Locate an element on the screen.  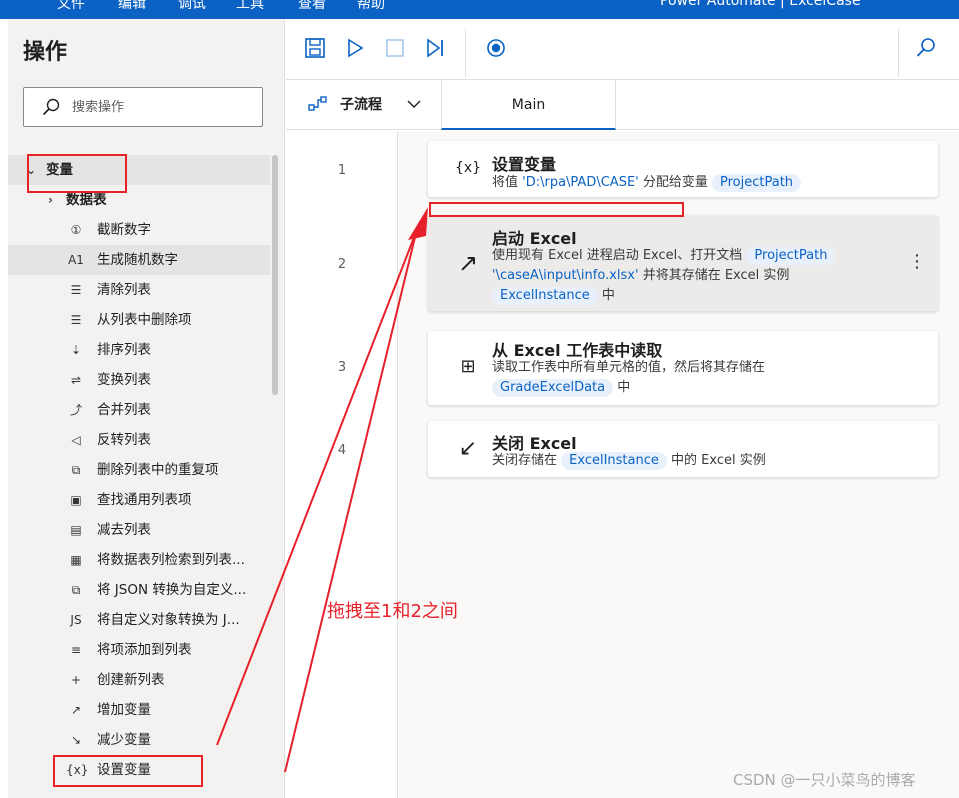
action-item: ① 截断数字 is located at coordinates (139, 230).